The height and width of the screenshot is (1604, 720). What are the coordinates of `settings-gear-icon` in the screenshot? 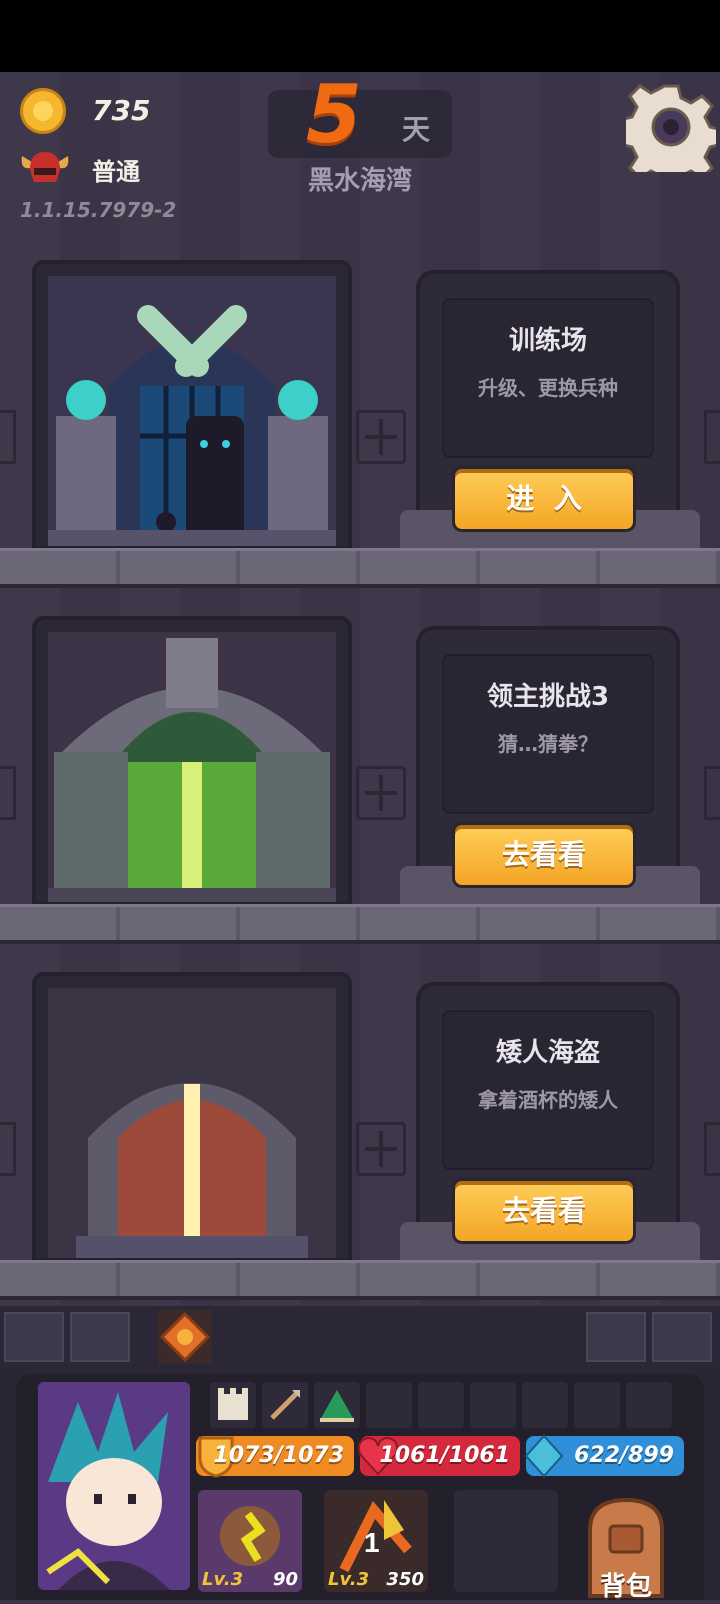 It's located at (671, 127).